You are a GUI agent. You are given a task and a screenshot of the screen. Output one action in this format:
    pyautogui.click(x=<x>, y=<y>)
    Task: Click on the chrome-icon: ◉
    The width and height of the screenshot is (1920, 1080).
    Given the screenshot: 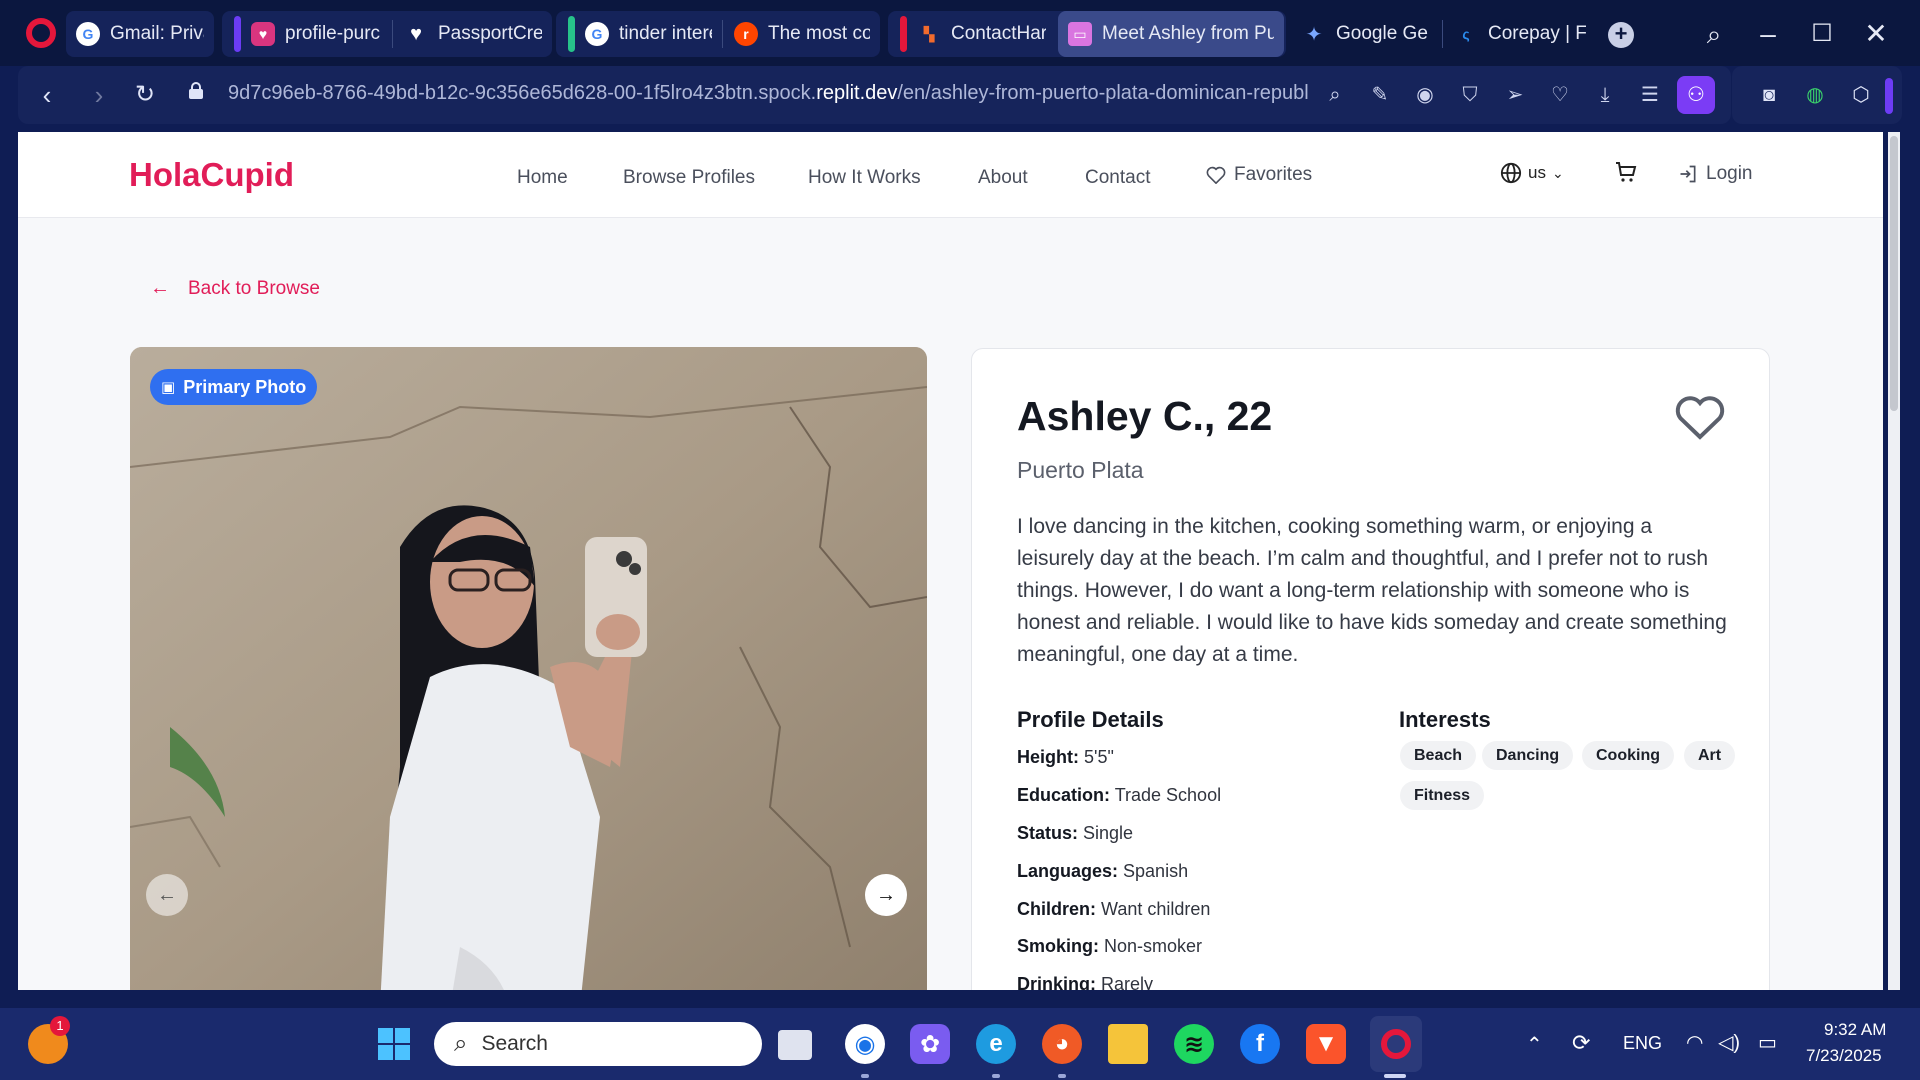 What is the action you would take?
    pyautogui.click(x=865, y=1044)
    